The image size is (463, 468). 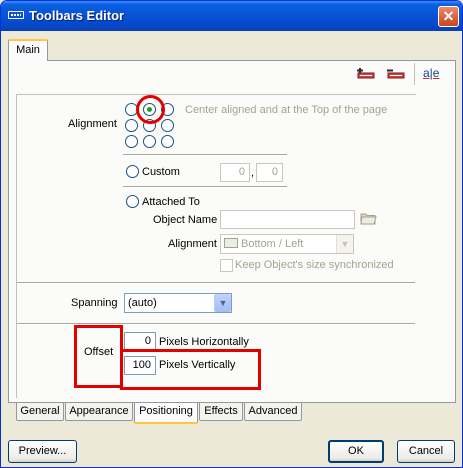 What do you see at coordinates (167, 141) in the screenshot?
I see `align-bottom-right-radio` at bounding box center [167, 141].